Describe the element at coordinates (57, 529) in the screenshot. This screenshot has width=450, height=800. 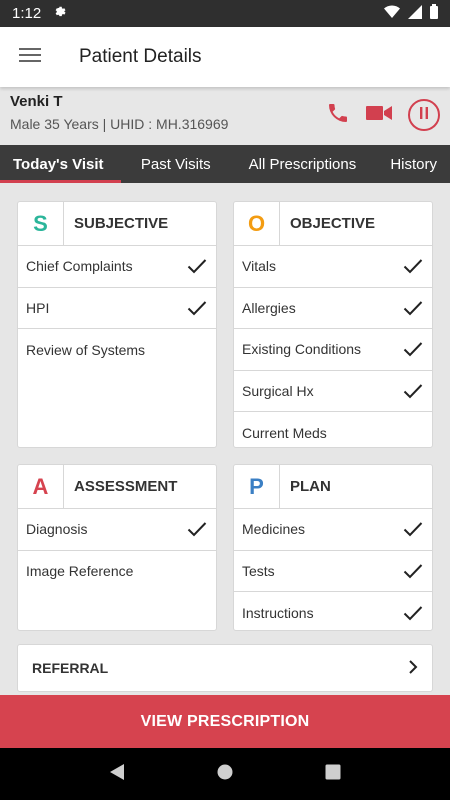
I see `assessment-item-label: Diagnosis` at that location.